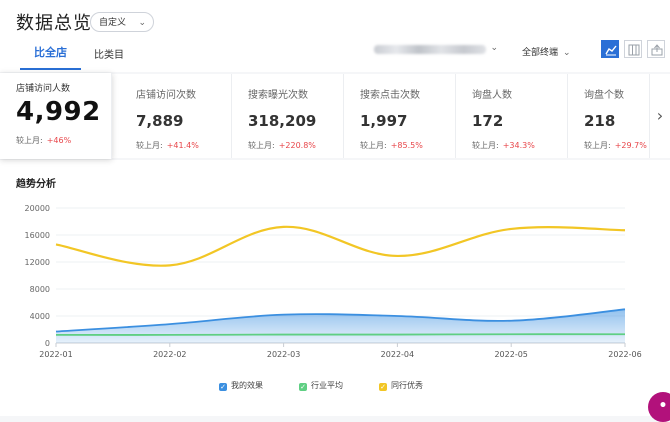 The height and width of the screenshot is (422, 670). Describe the element at coordinates (663, 406) in the screenshot. I see `chat-icon: •` at that location.